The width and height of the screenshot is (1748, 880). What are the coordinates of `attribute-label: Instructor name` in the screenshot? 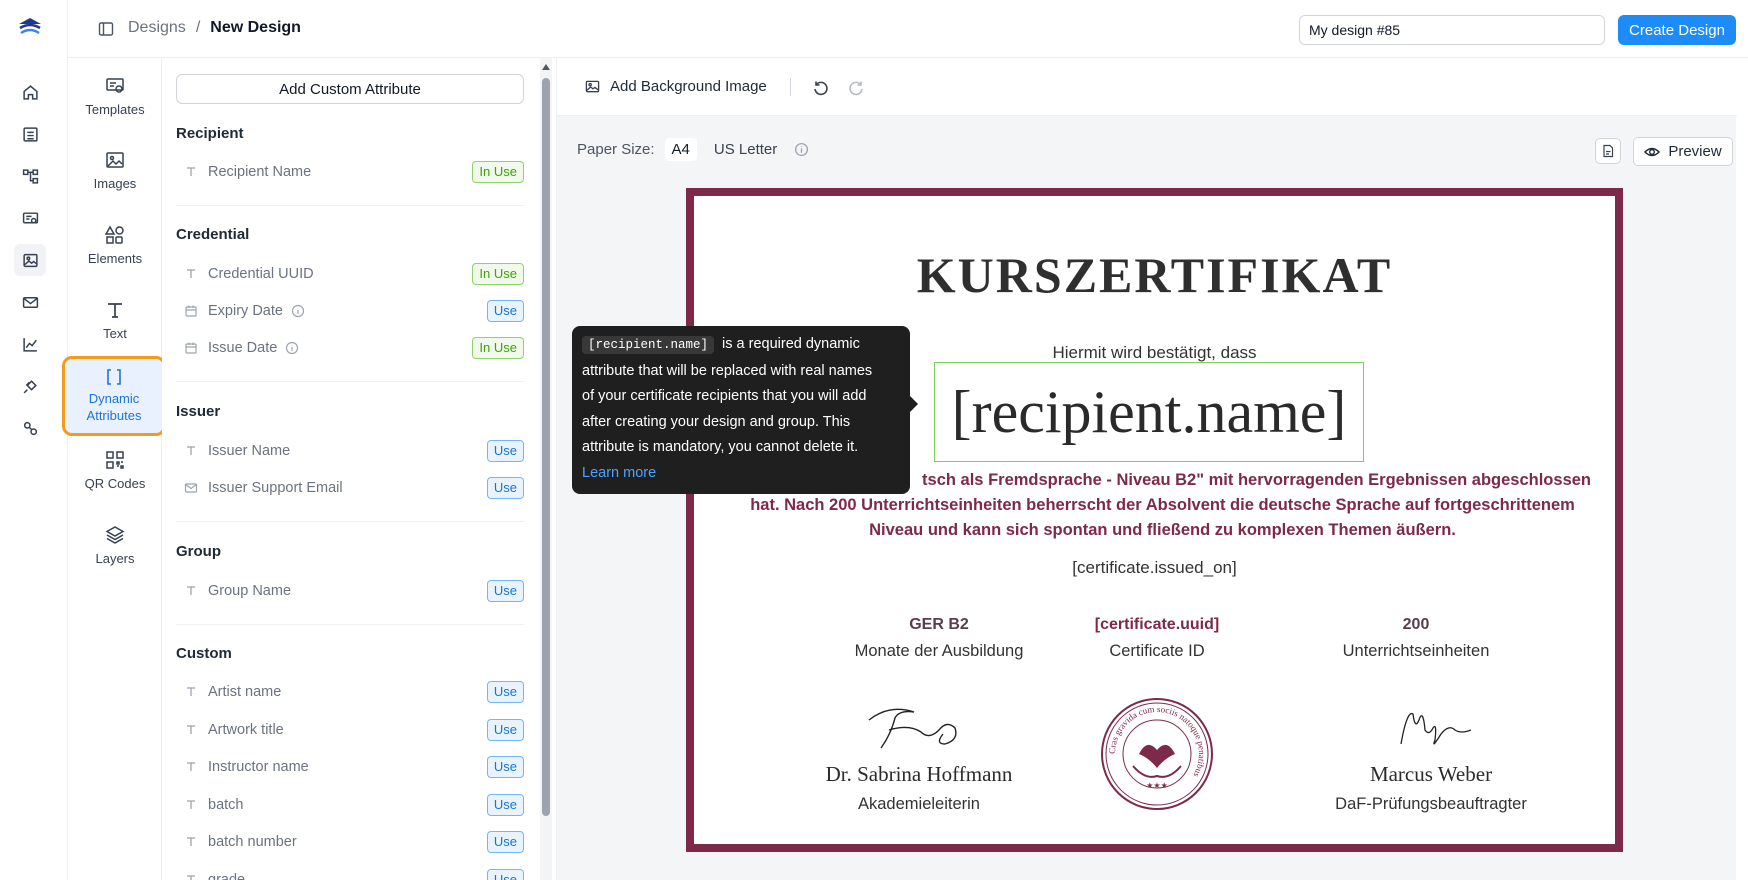 It's located at (258, 767).